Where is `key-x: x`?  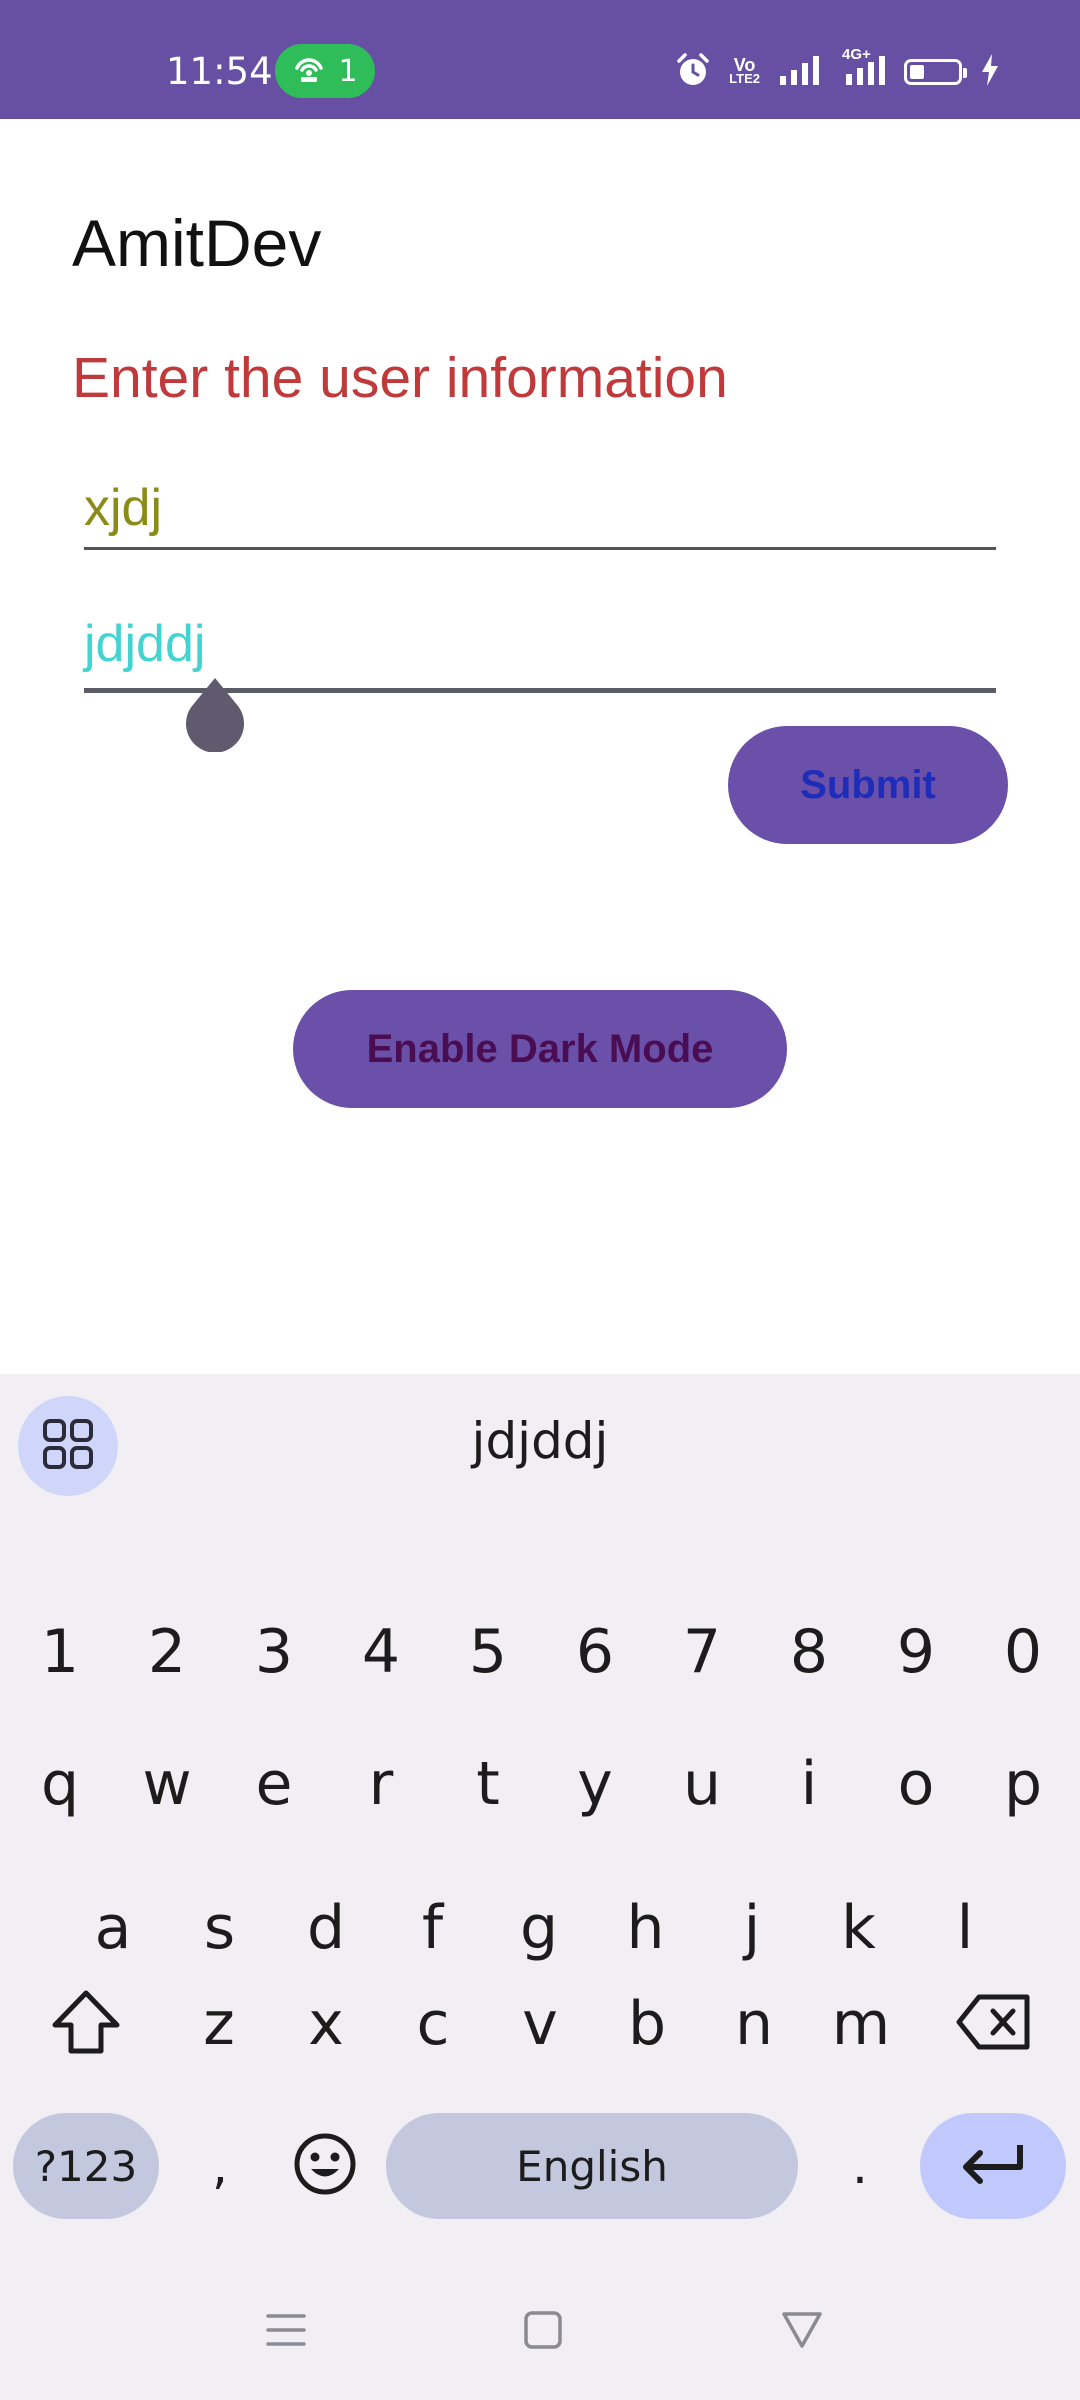 key-x: x is located at coordinates (326, 2024).